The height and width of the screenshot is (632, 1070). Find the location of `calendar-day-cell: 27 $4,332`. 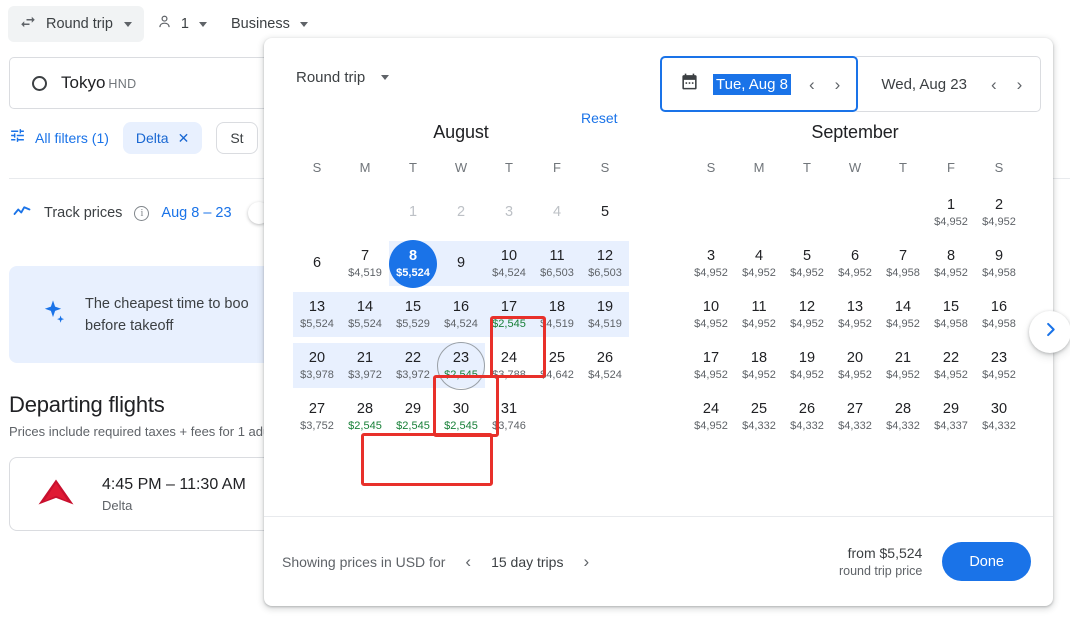

calendar-day-cell: 27 $4,332 is located at coordinates (855, 416).